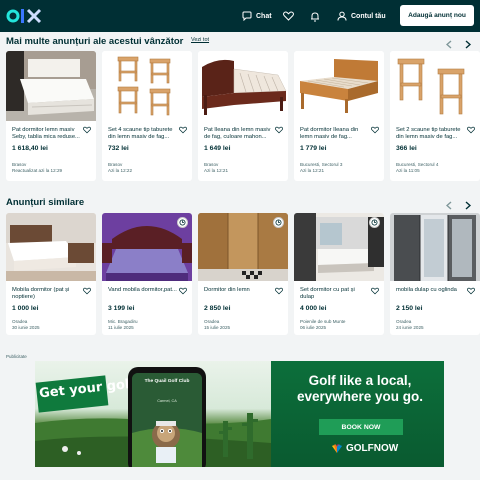  What do you see at coordinates (148, 168) in the screenshot?
I see `listing-location: Brasov Azi la 12:22` at bounding box center [148, 168].